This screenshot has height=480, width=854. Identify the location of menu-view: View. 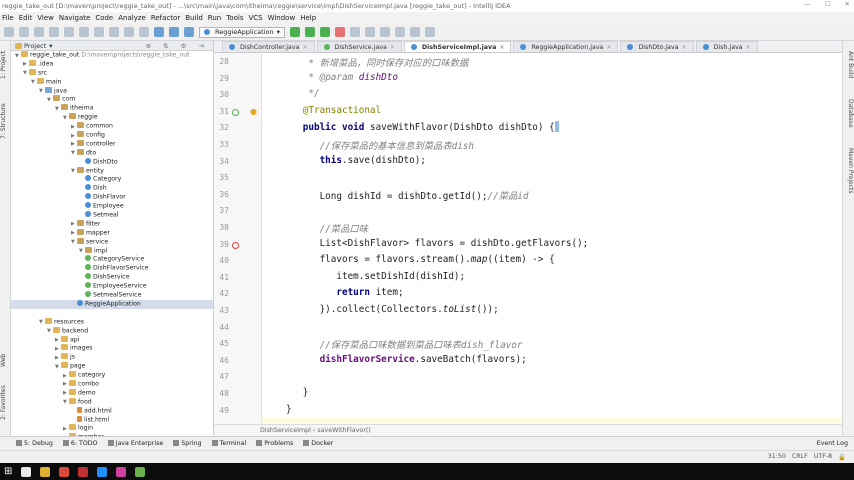
(45, 18).